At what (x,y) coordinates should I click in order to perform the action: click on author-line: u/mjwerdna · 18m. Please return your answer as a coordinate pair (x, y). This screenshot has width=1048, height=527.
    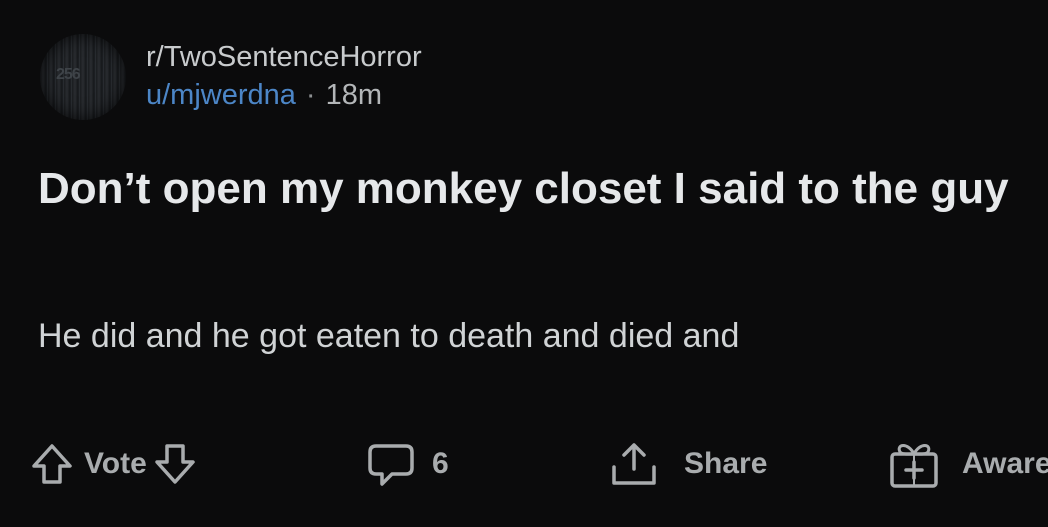
    Looking at the image, I should click on (284, 95).